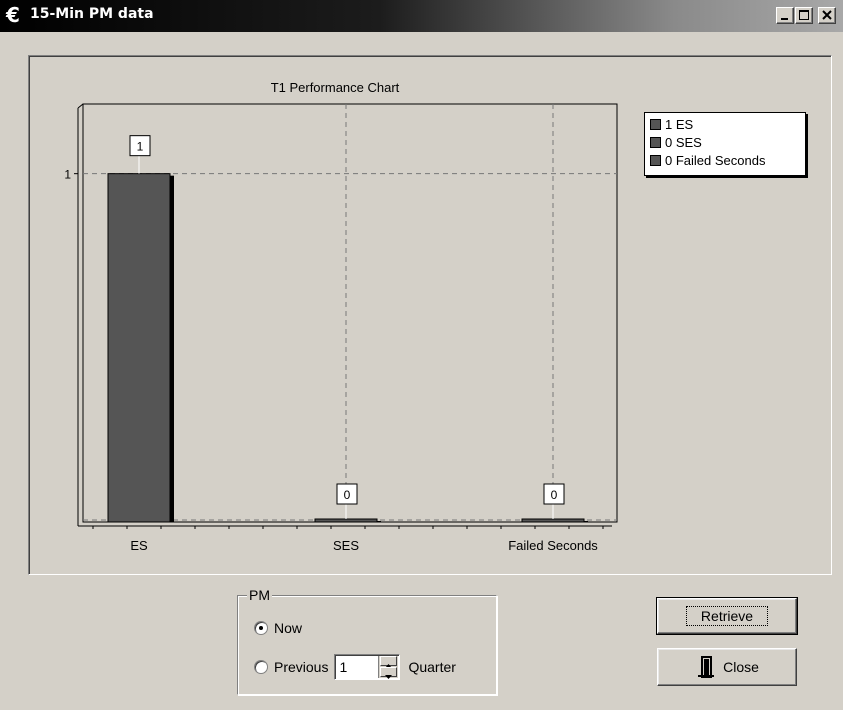 This screenshot has height=710, width=843. I want to click on window-title: 15-Min PM data, so click(92, 14).